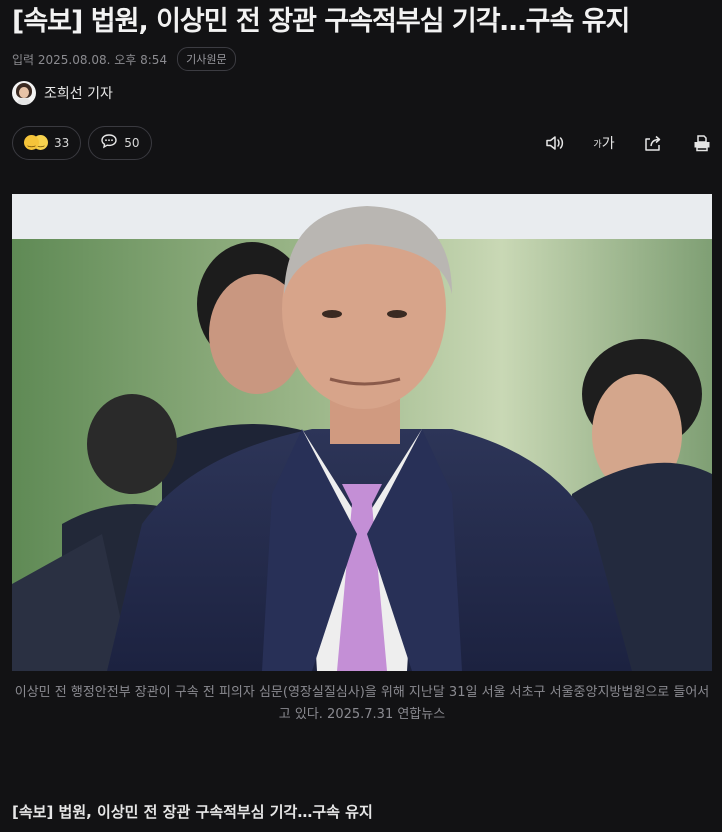 The height and width of the screenshot is (832, 722). What do you see at coordinates (653, 143) in the screenshot?
I see `share-icon` at bounding box center [653, 143].